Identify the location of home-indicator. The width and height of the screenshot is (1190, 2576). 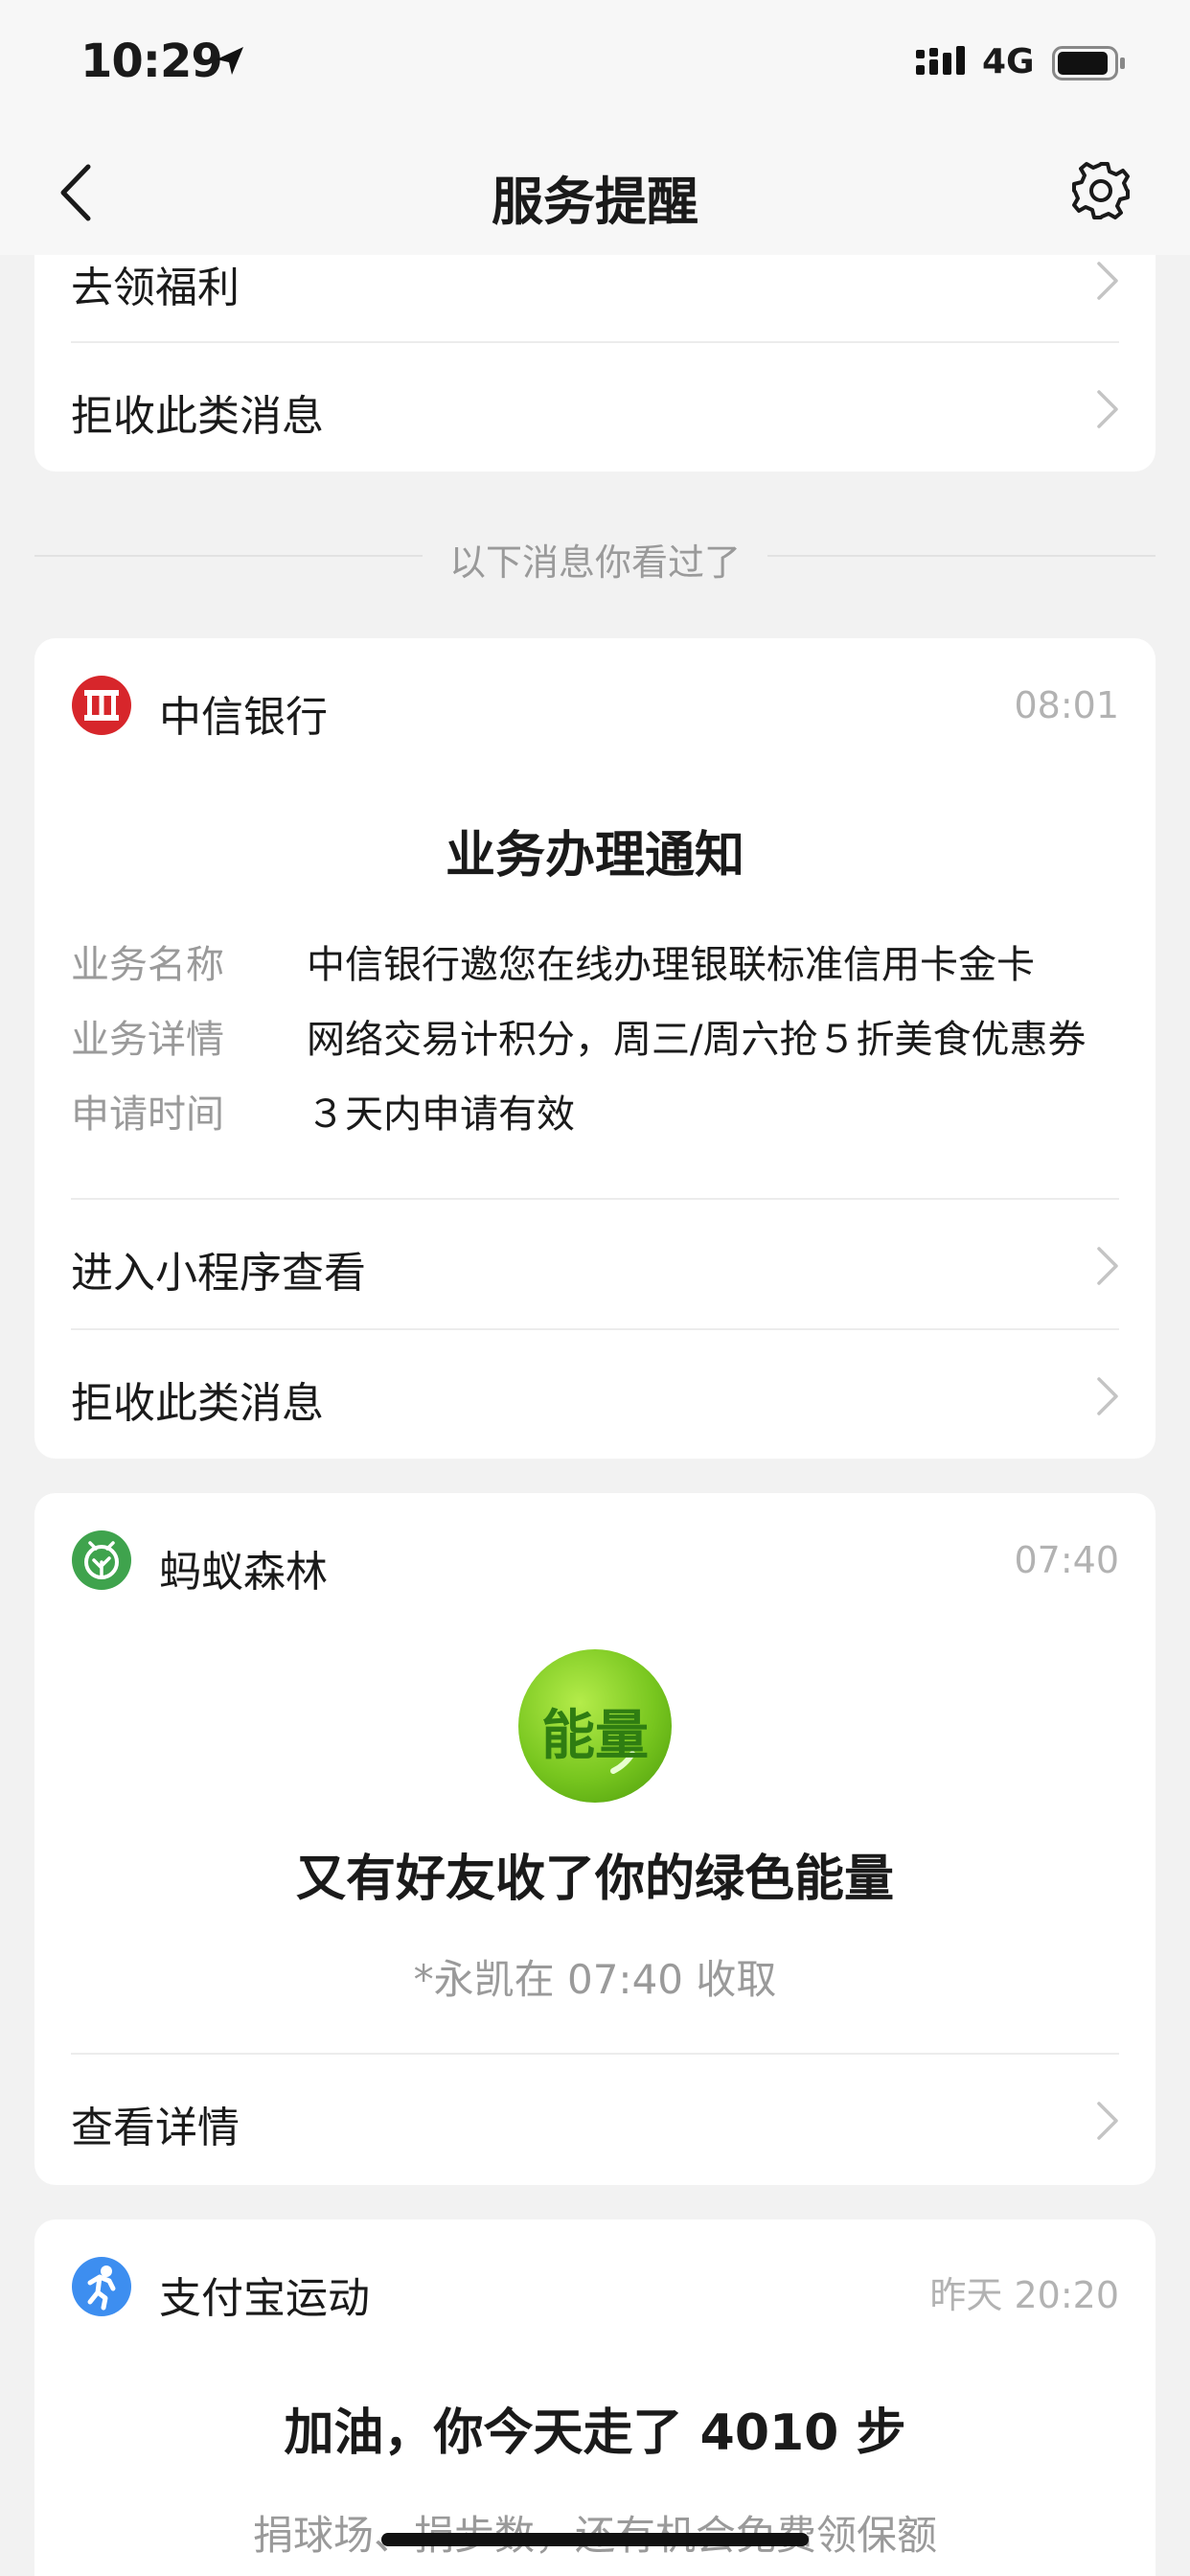
(595, 2539).